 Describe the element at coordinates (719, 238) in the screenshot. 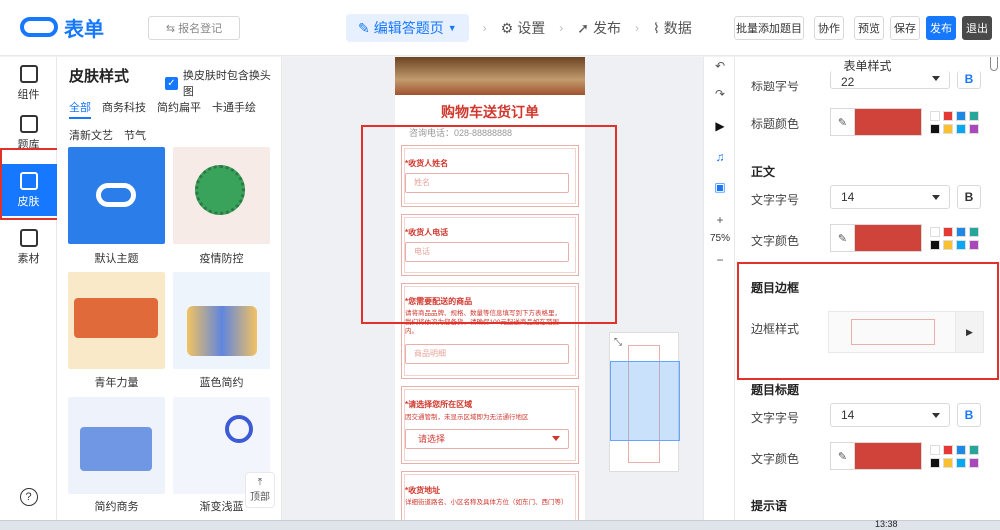

I see `zoom-level: 75%` at that location.